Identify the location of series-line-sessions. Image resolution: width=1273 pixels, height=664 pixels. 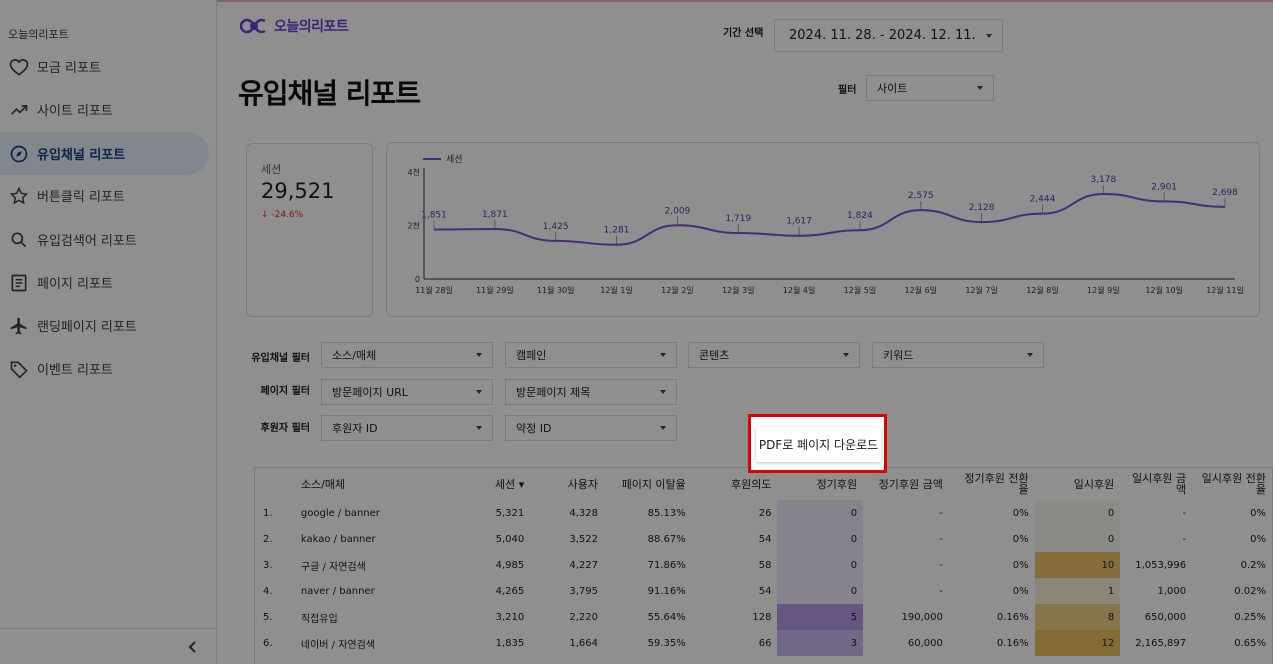
(829, 219).